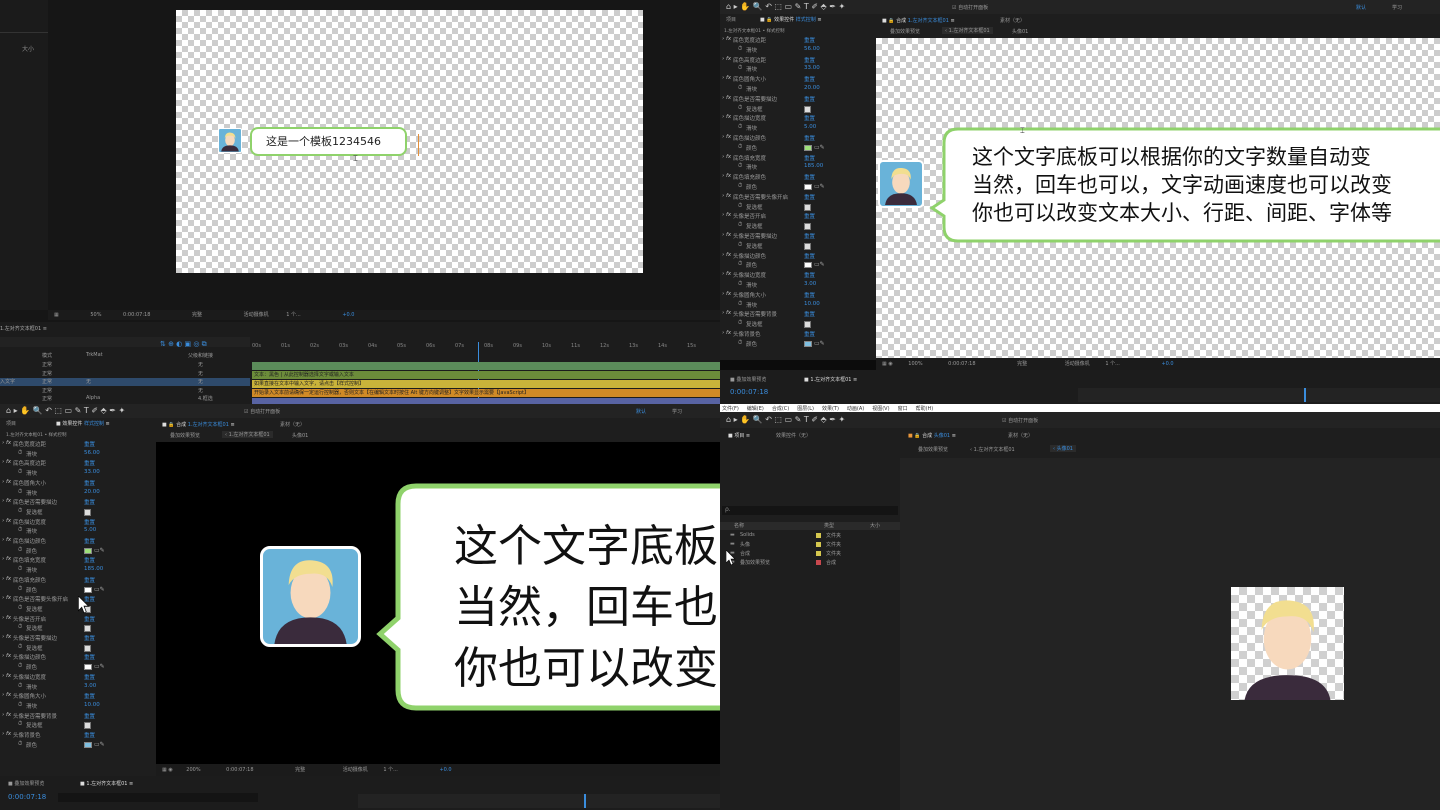 This screenshot has width=1440, height=810. Describe the element at coordinates (486, 384) in the screenshot. I see `track-bar: 如果直接在文本中输入文字，请点击【样式控制】` at that location.